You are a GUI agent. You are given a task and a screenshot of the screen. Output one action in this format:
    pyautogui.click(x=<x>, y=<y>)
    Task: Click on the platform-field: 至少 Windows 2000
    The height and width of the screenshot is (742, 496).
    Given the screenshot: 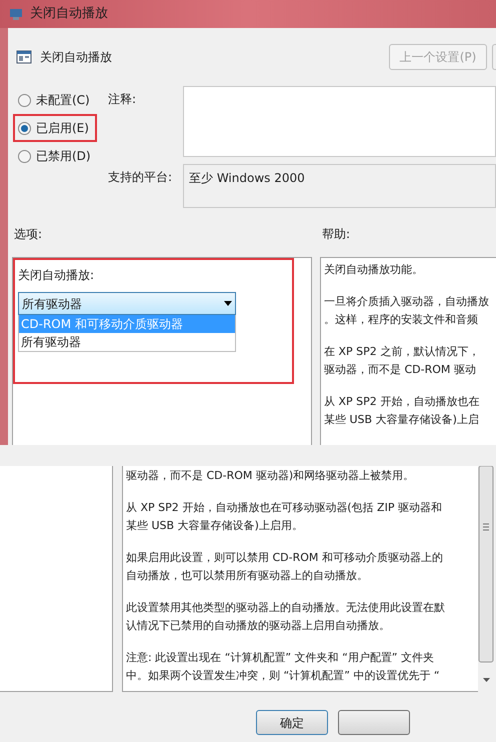 What is the action you would take?
    pyautogui.click(x=339, y=186)
    